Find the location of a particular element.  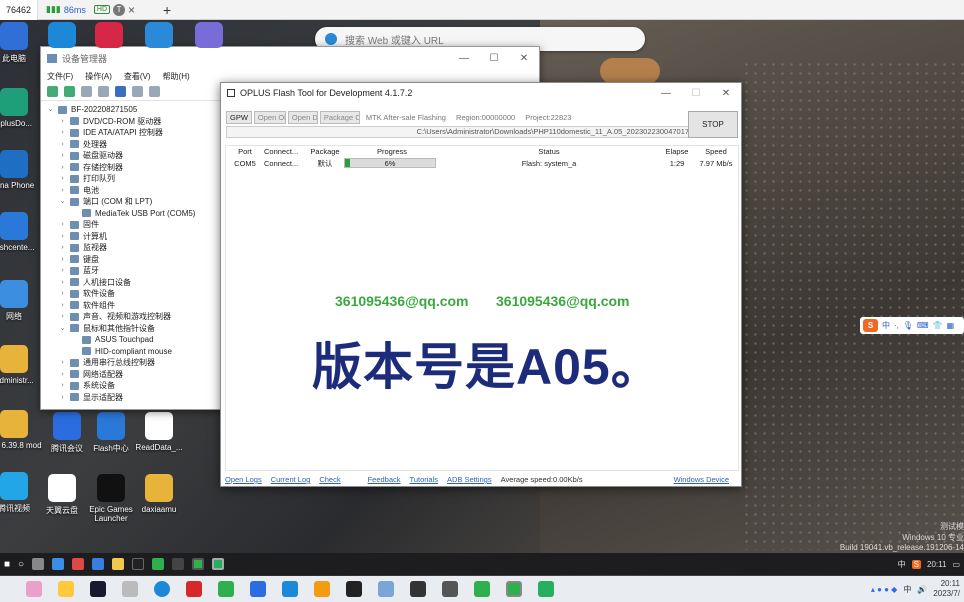

check-link: Check is located at coordinates (329, 479).